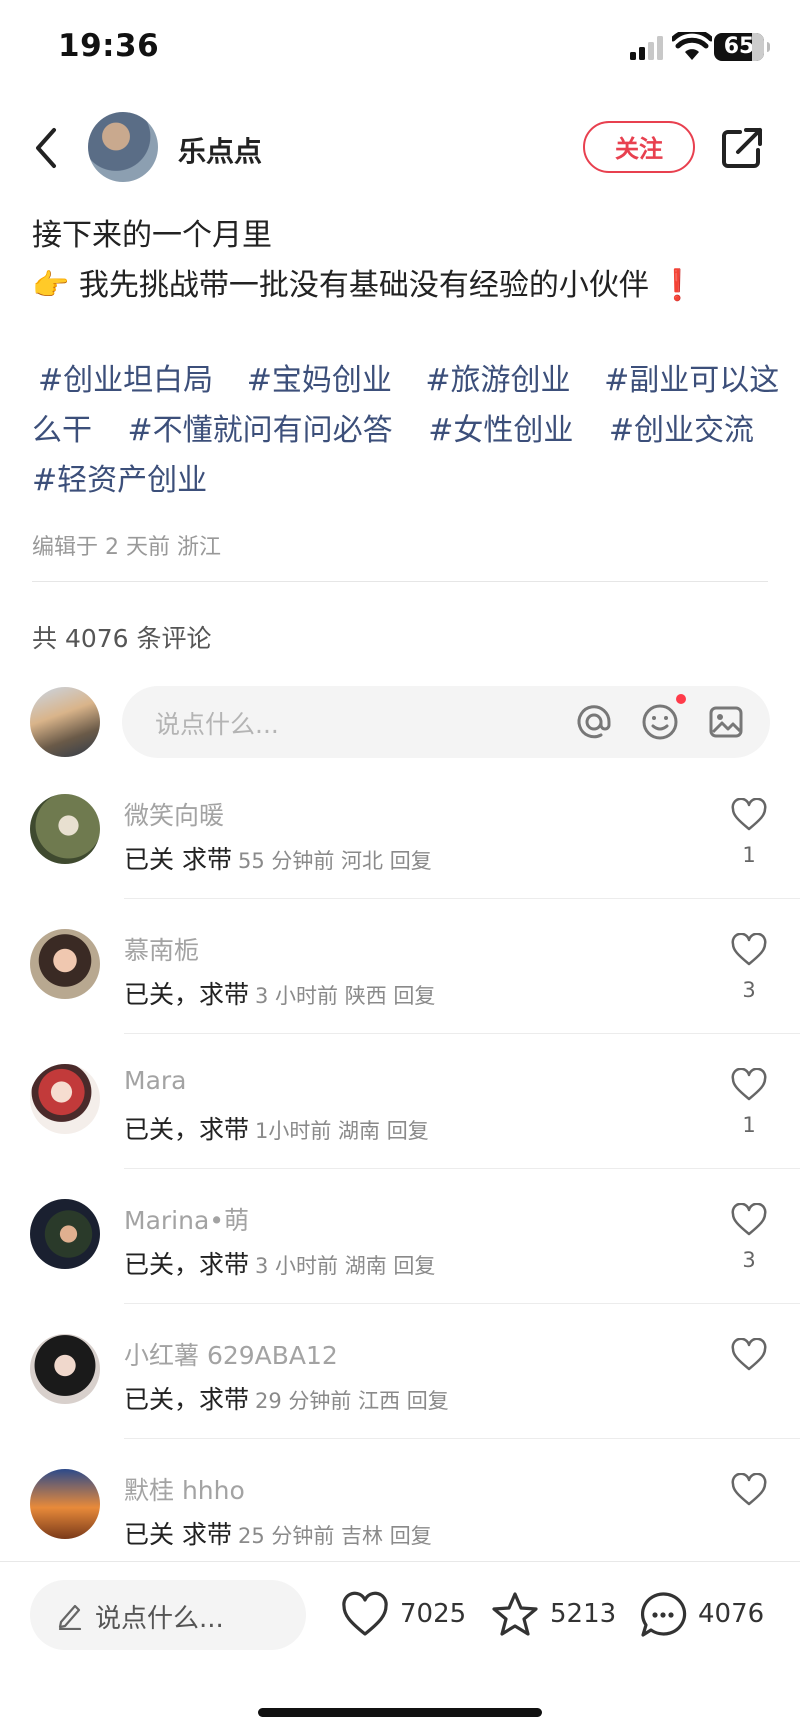 The width and height of the screenshot is (800, 1731). I want to click on hashtag: #副业可以这, so click(691, 380).